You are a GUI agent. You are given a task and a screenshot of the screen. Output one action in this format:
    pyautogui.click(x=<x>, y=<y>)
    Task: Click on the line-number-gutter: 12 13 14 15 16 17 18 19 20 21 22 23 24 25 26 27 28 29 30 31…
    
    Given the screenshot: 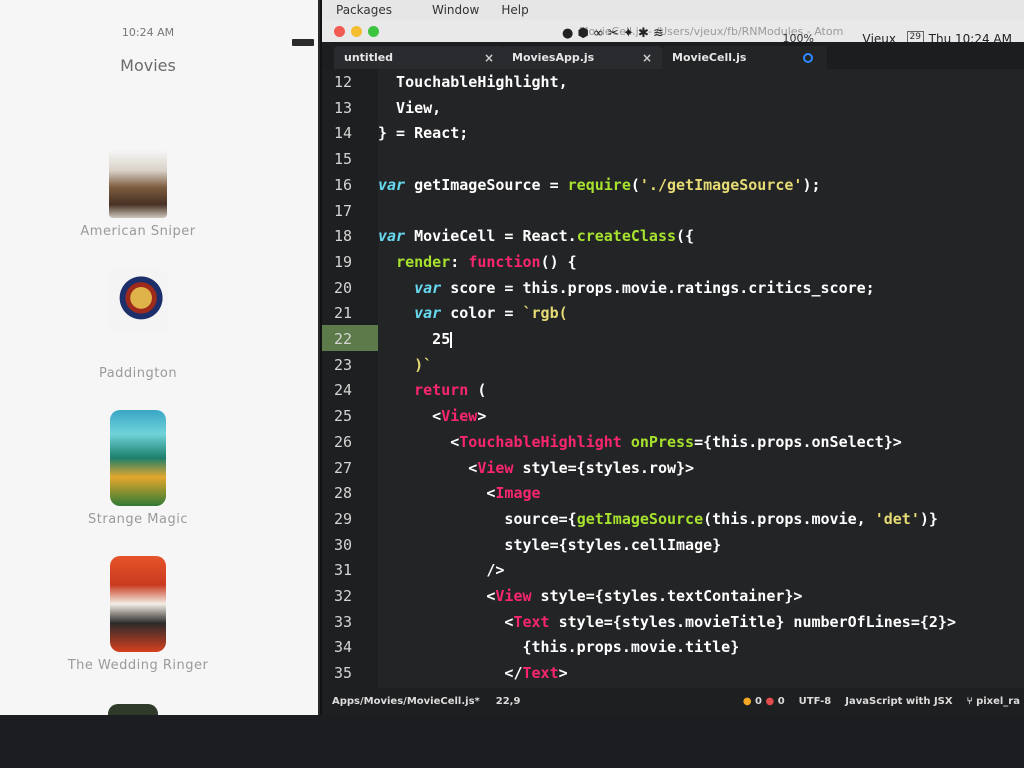 What is the action you would take?
    pyautogui.click(x=350, y=378)
    